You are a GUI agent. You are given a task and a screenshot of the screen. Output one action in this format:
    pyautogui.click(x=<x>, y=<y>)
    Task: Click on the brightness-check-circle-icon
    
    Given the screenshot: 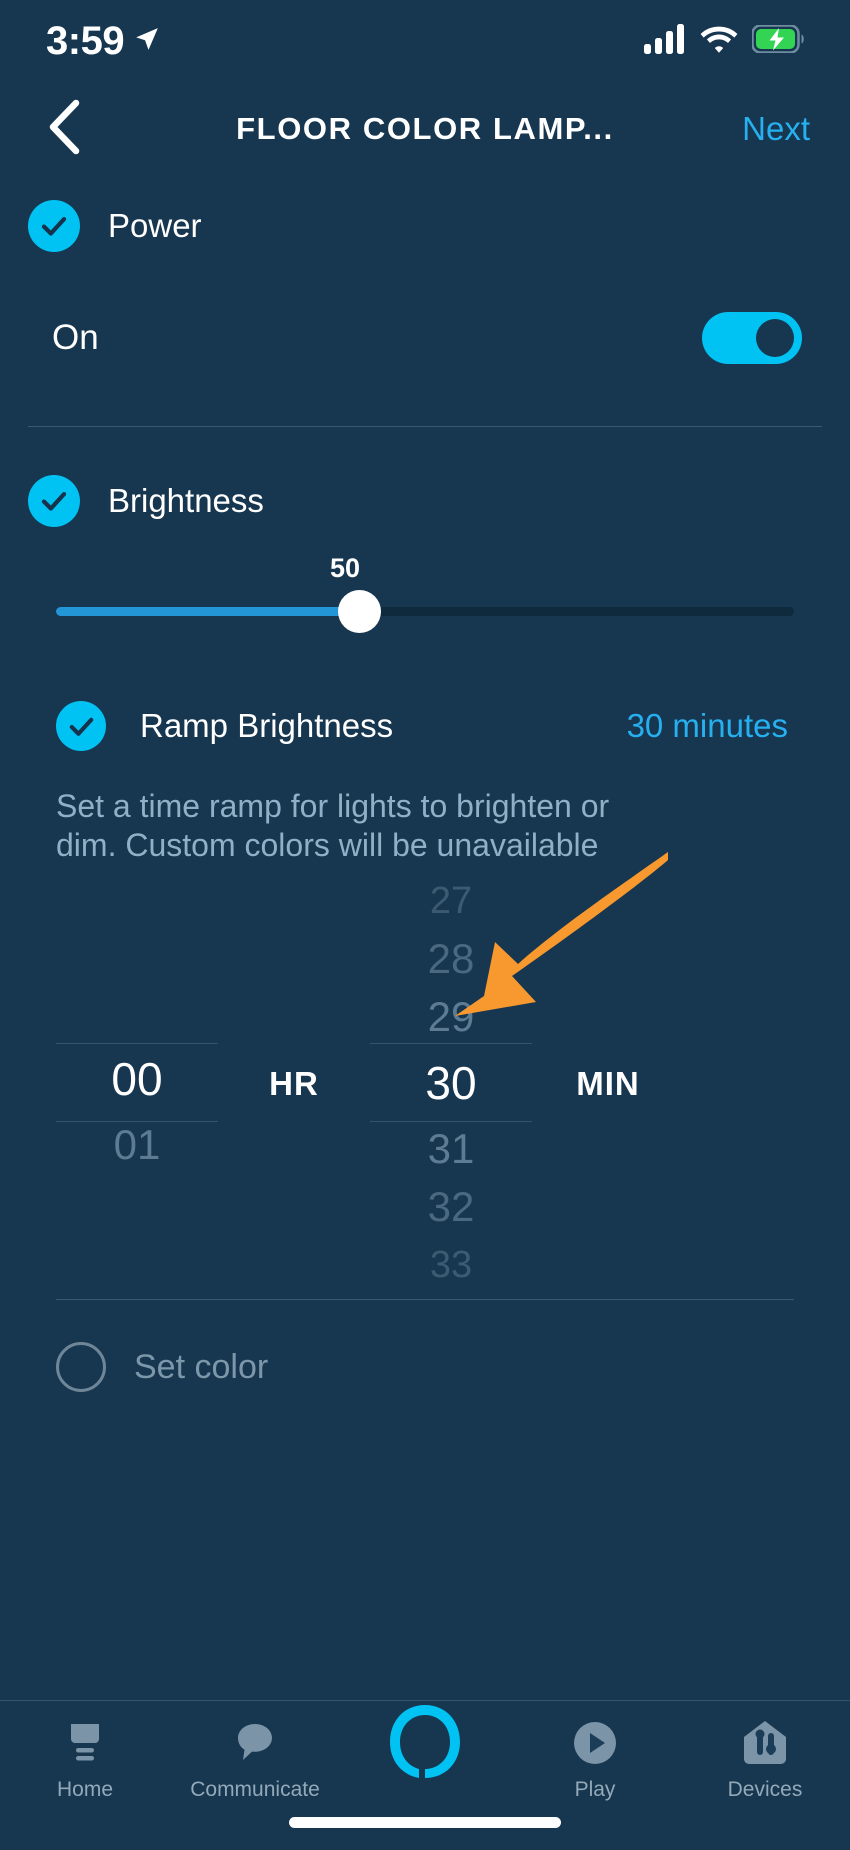 What is the action you would take?
    pyautogui.click(x=54, y=501)
    